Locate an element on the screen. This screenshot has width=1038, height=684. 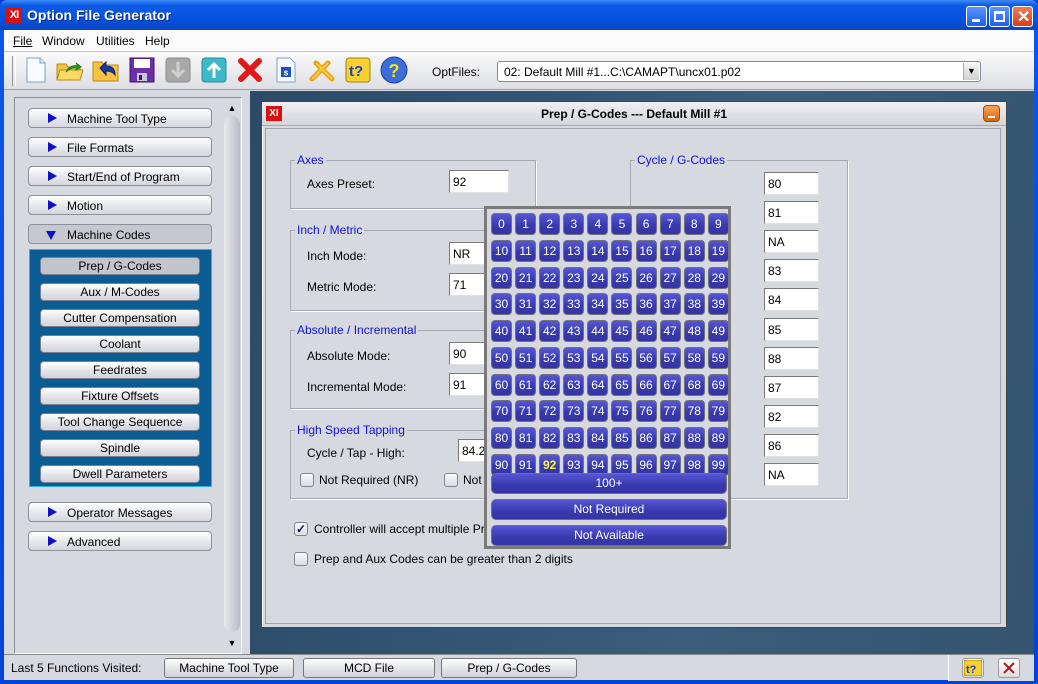
number-button-80: 80 is located at coordinates (501, 438).